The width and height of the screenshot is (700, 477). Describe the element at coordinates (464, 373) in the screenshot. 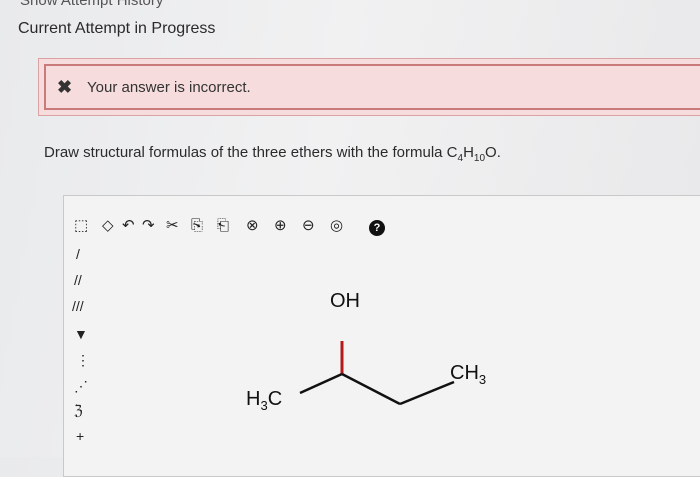

I see `right-ch: CH` at that location.